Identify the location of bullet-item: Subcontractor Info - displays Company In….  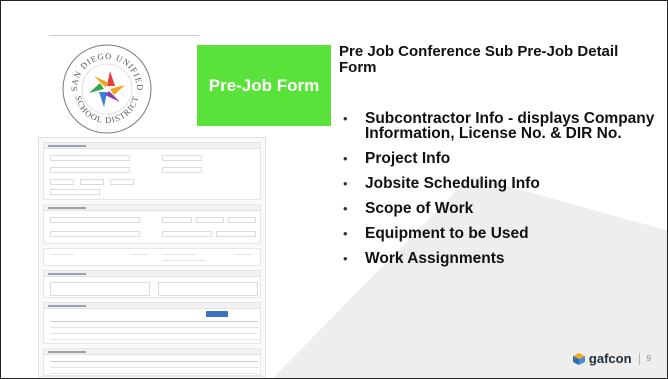
(501, 126).